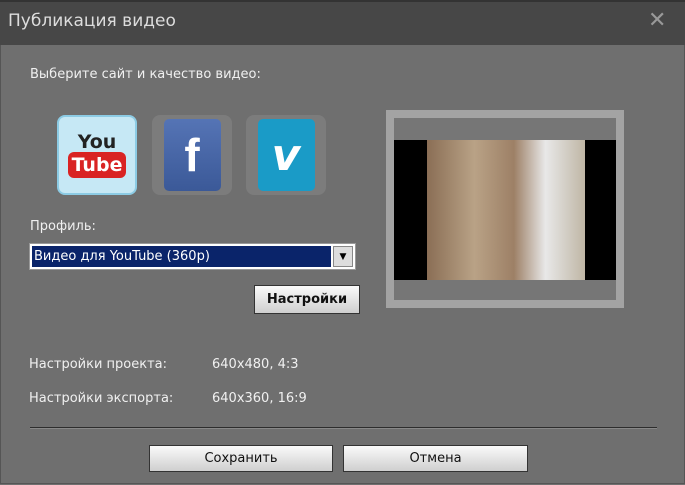 The height and width of the screenshot is (485, 685). Describe the element at coordinates (255, 364) in the screenshot. I see `project-settings-value: 640x480, 4:3` at that location.